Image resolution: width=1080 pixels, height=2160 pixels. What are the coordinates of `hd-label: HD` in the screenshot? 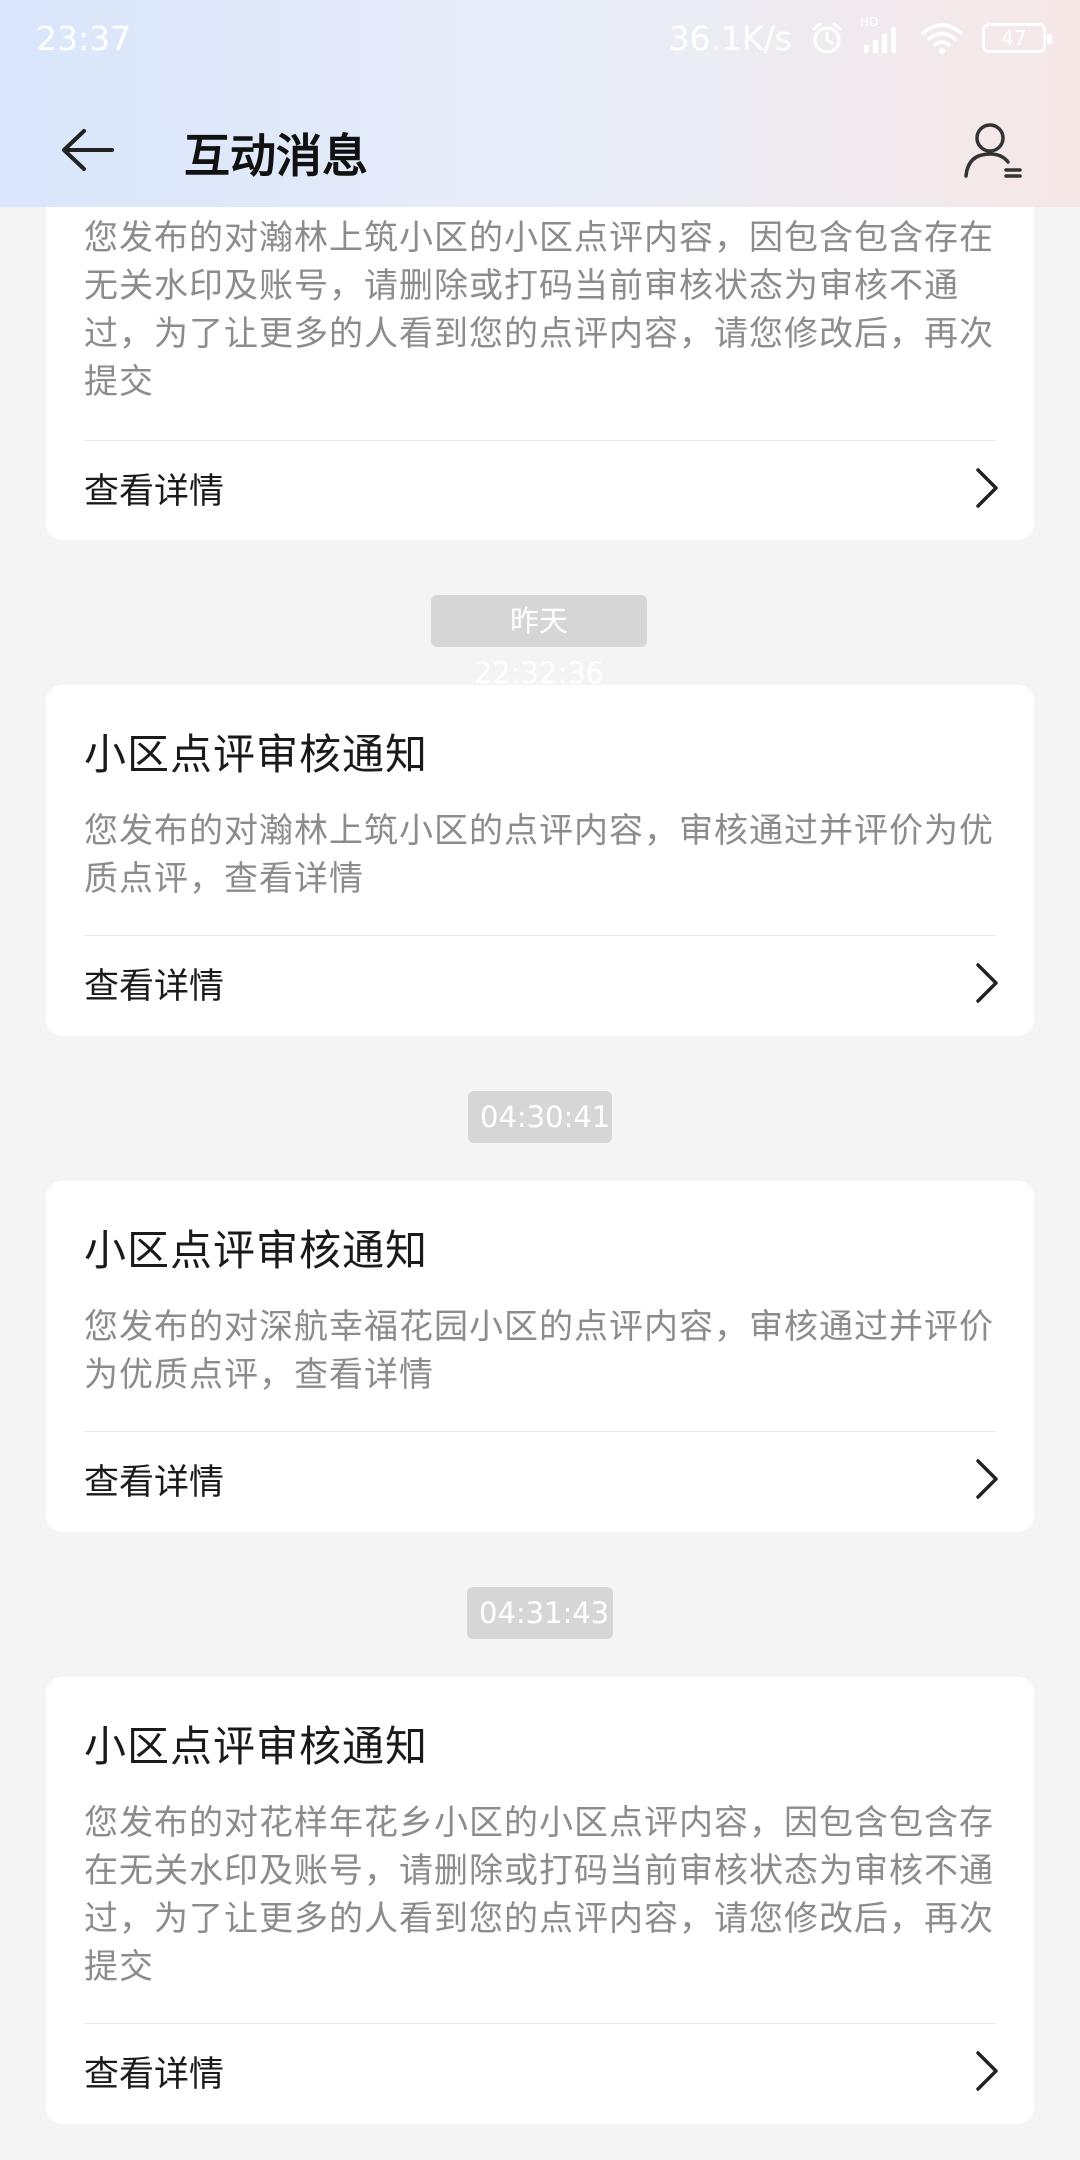 It's located at (869, 22).